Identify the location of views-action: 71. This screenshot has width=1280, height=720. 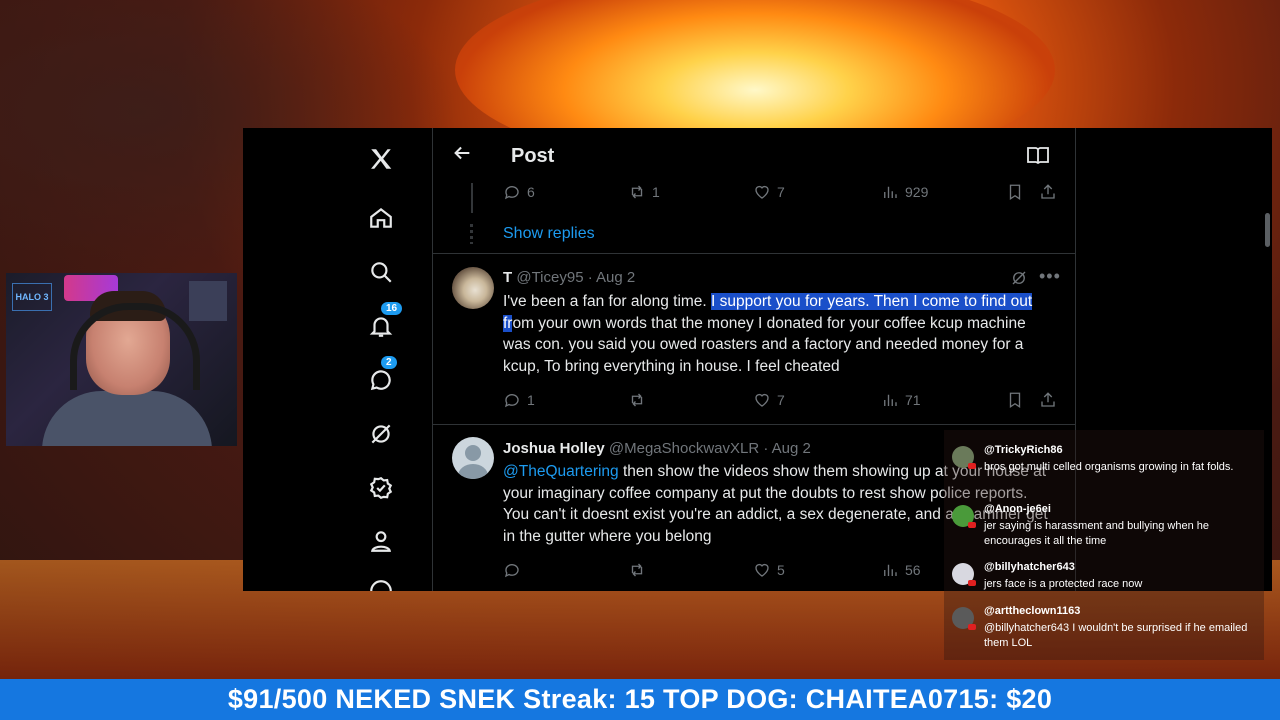
(901, 400).